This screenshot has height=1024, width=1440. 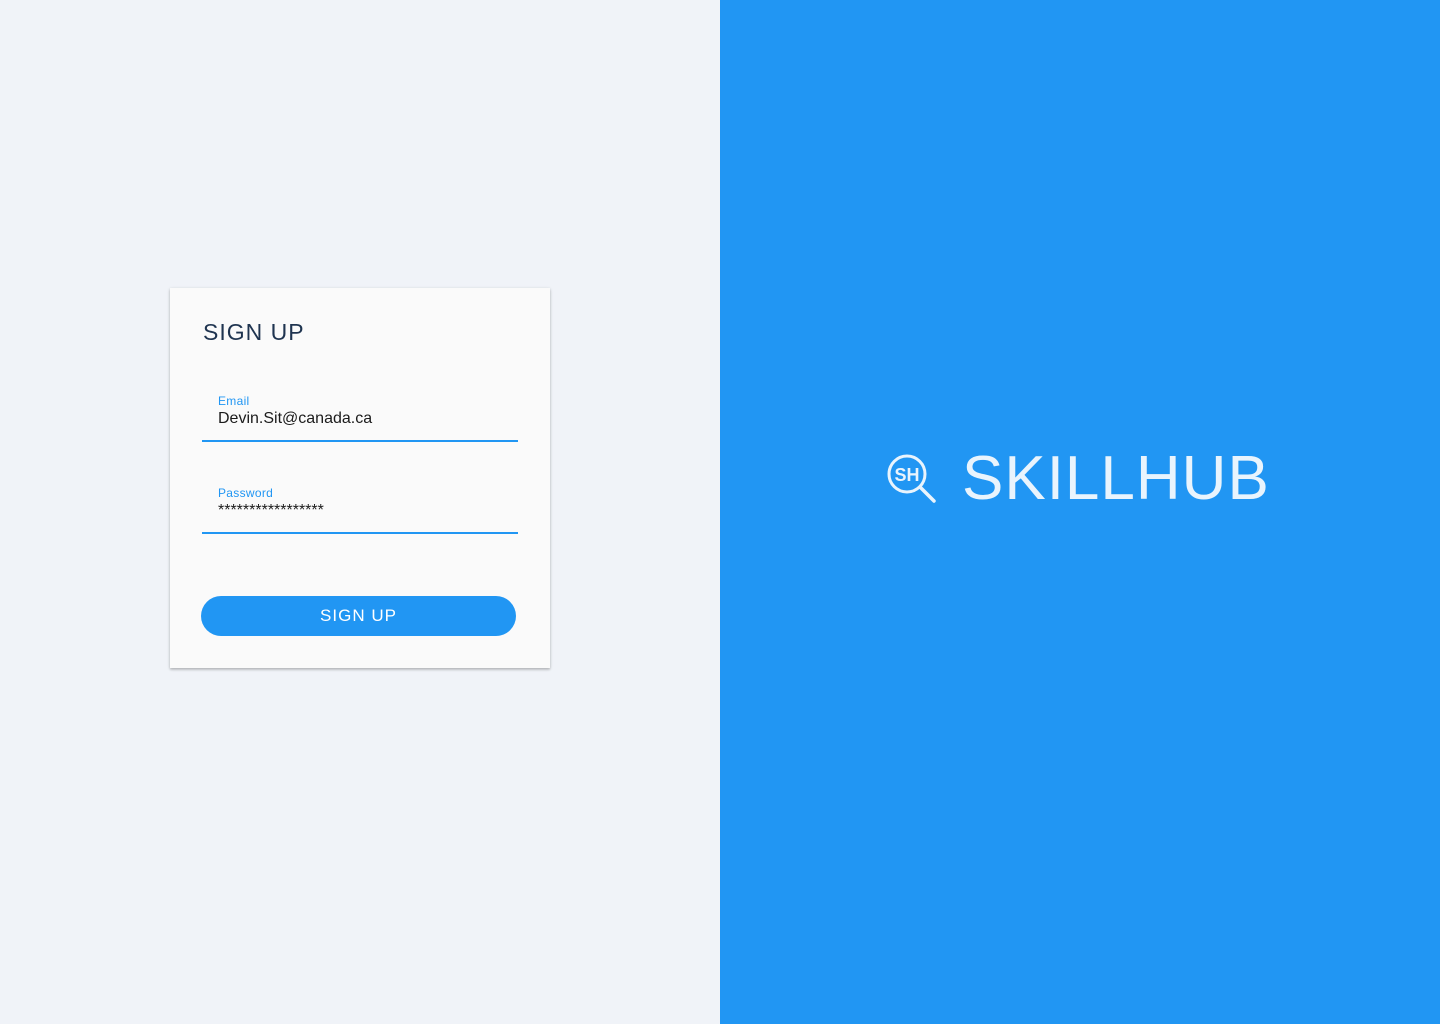 I want to click on email-label: Email, so click(x=234, y=401).